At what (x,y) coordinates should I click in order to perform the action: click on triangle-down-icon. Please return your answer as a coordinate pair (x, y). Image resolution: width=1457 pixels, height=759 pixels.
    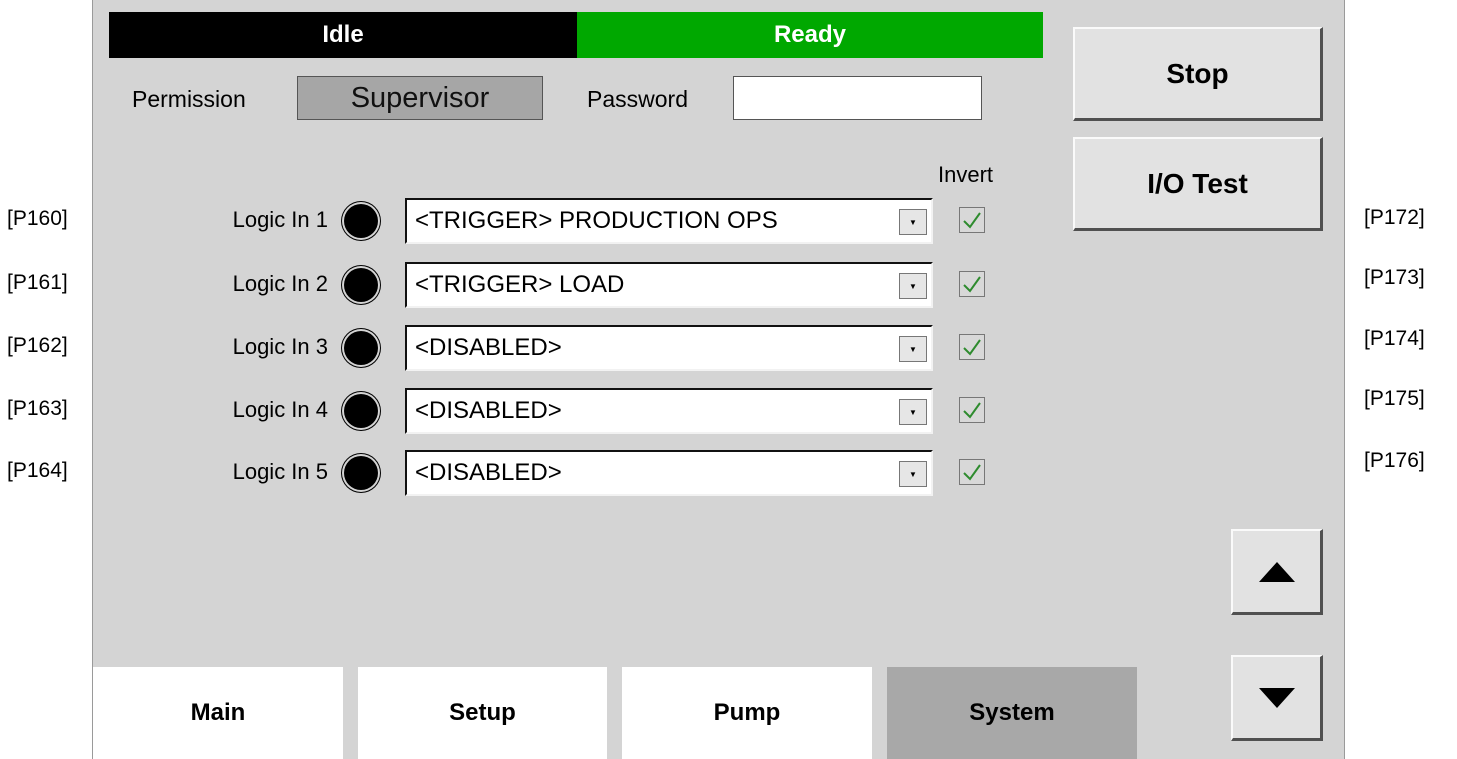
    Looking at the image, I should click on (1276, 697).